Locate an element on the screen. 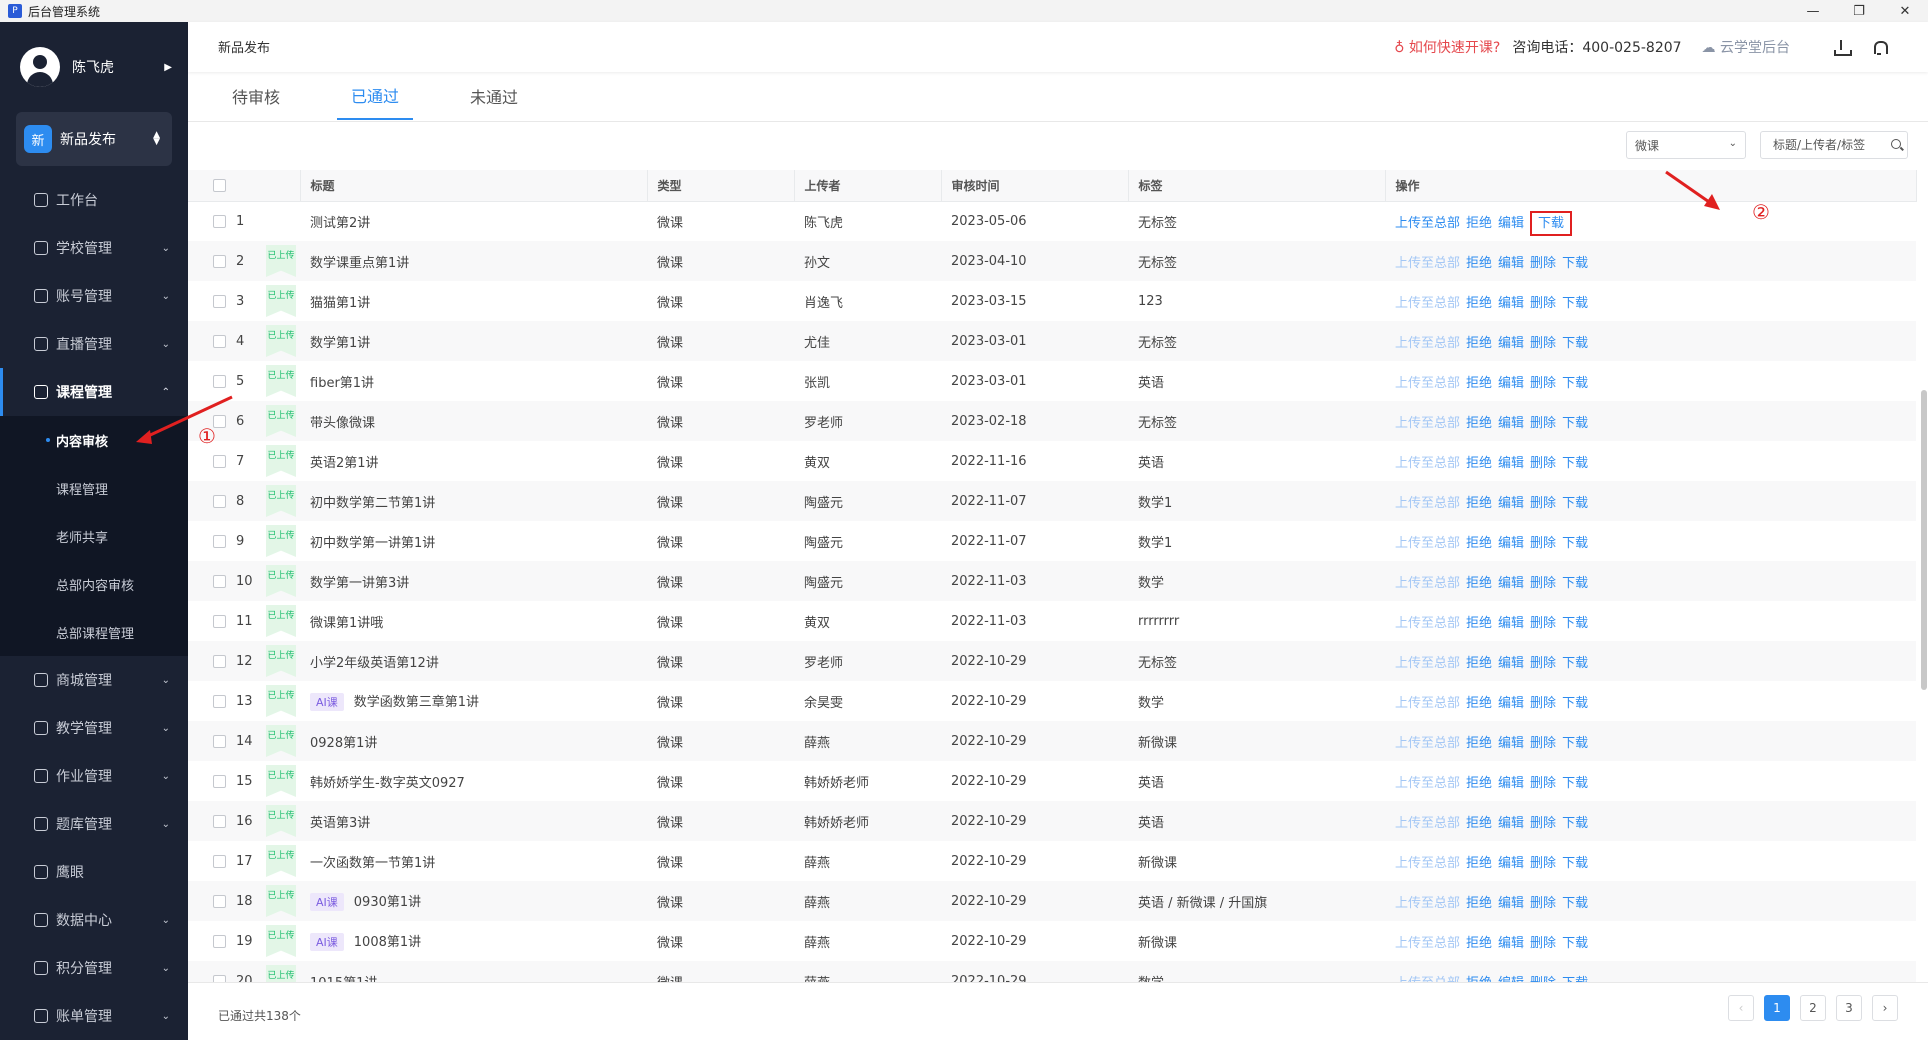  minimize-icon: — is located at coordinates (1813, 11).